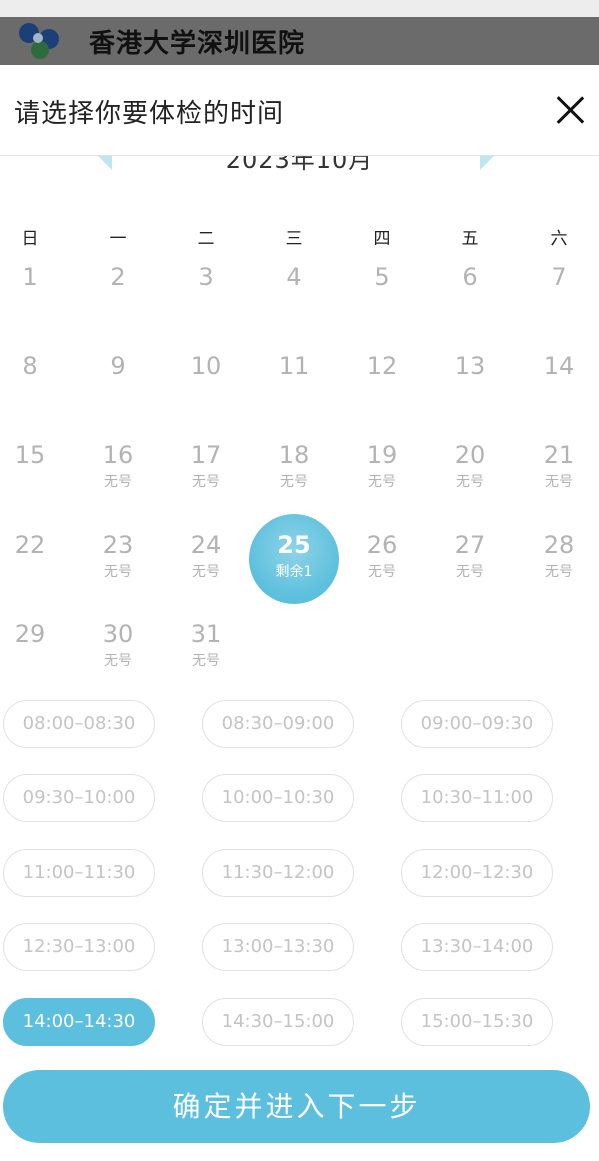 Image resolution: width=599 pixels, height=1161 pixels. What do you see at coordinates (278, 798) in the screenshot?
I see `time-slot: 10:00–10:30` at bounding box center [278, 798].